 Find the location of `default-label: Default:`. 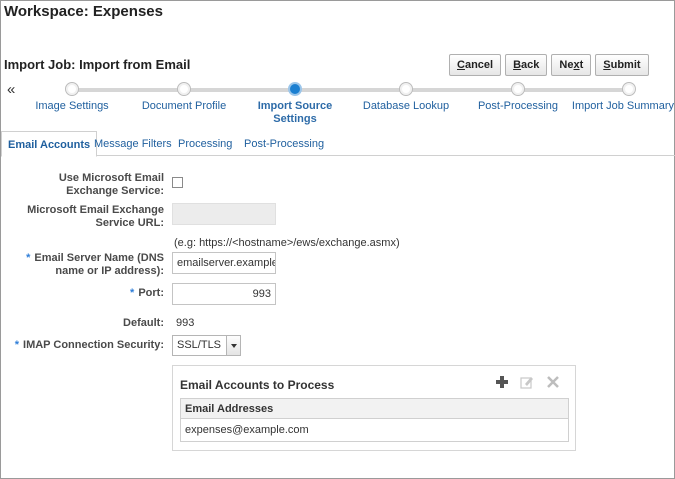

default-label: Default: is located at coordinates (143, 323).